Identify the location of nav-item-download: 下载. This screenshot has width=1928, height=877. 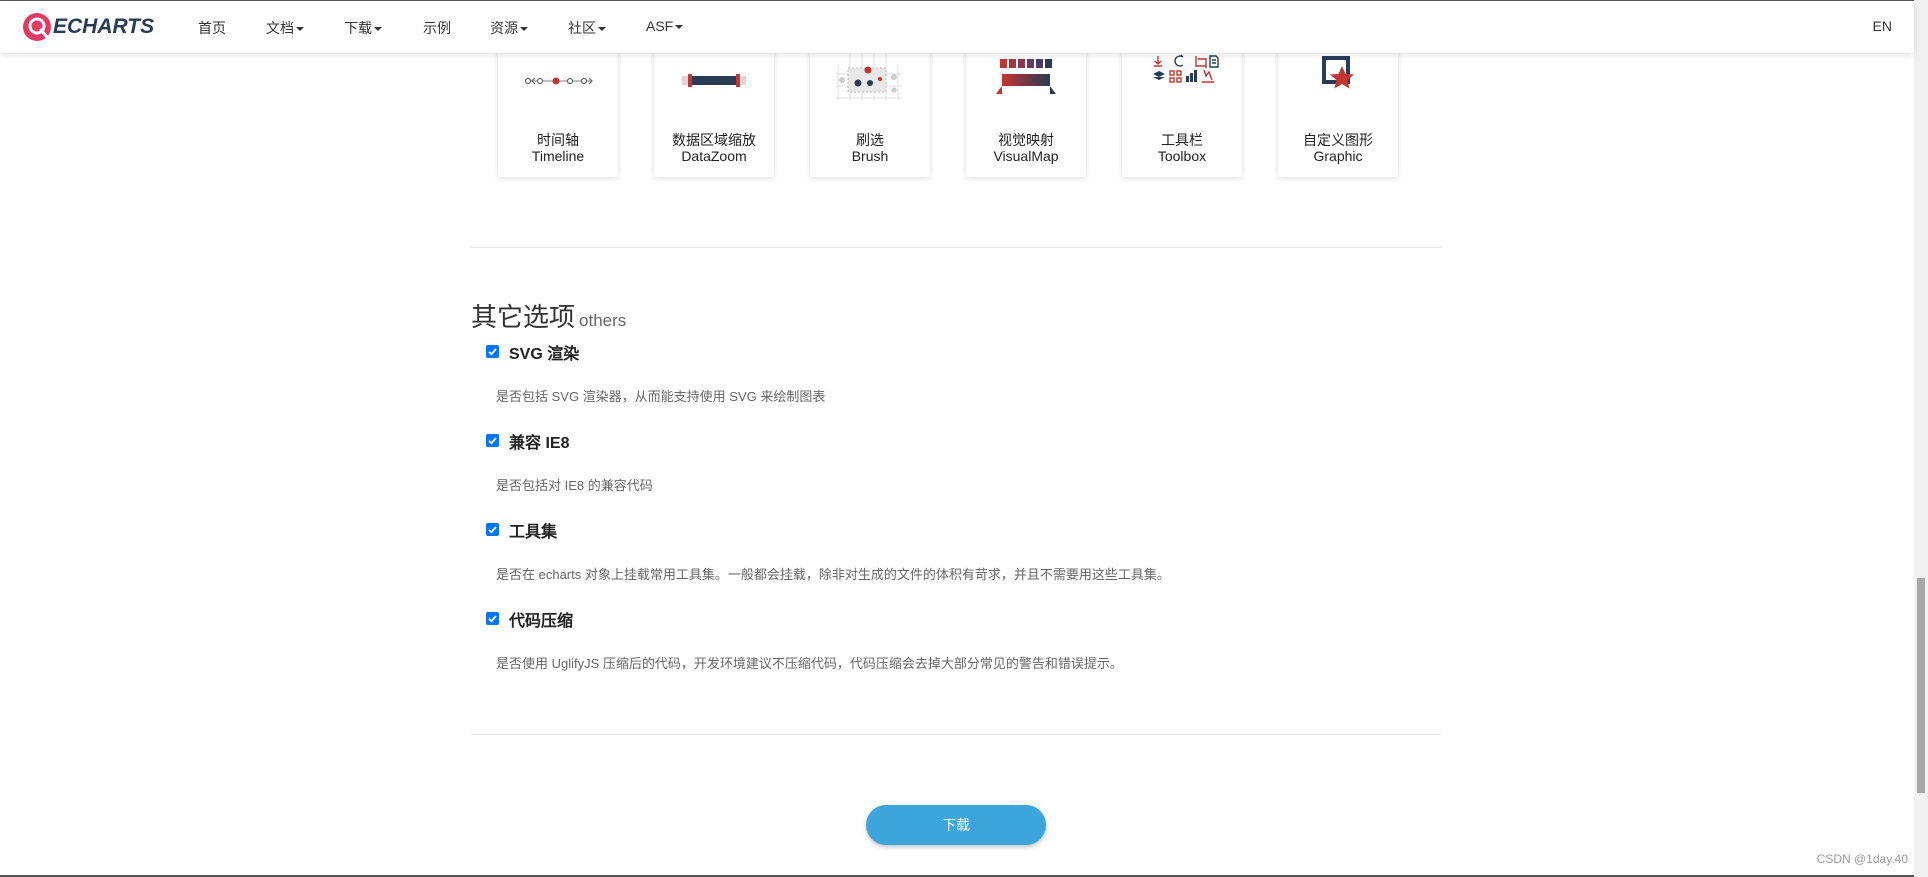
(363, 28).